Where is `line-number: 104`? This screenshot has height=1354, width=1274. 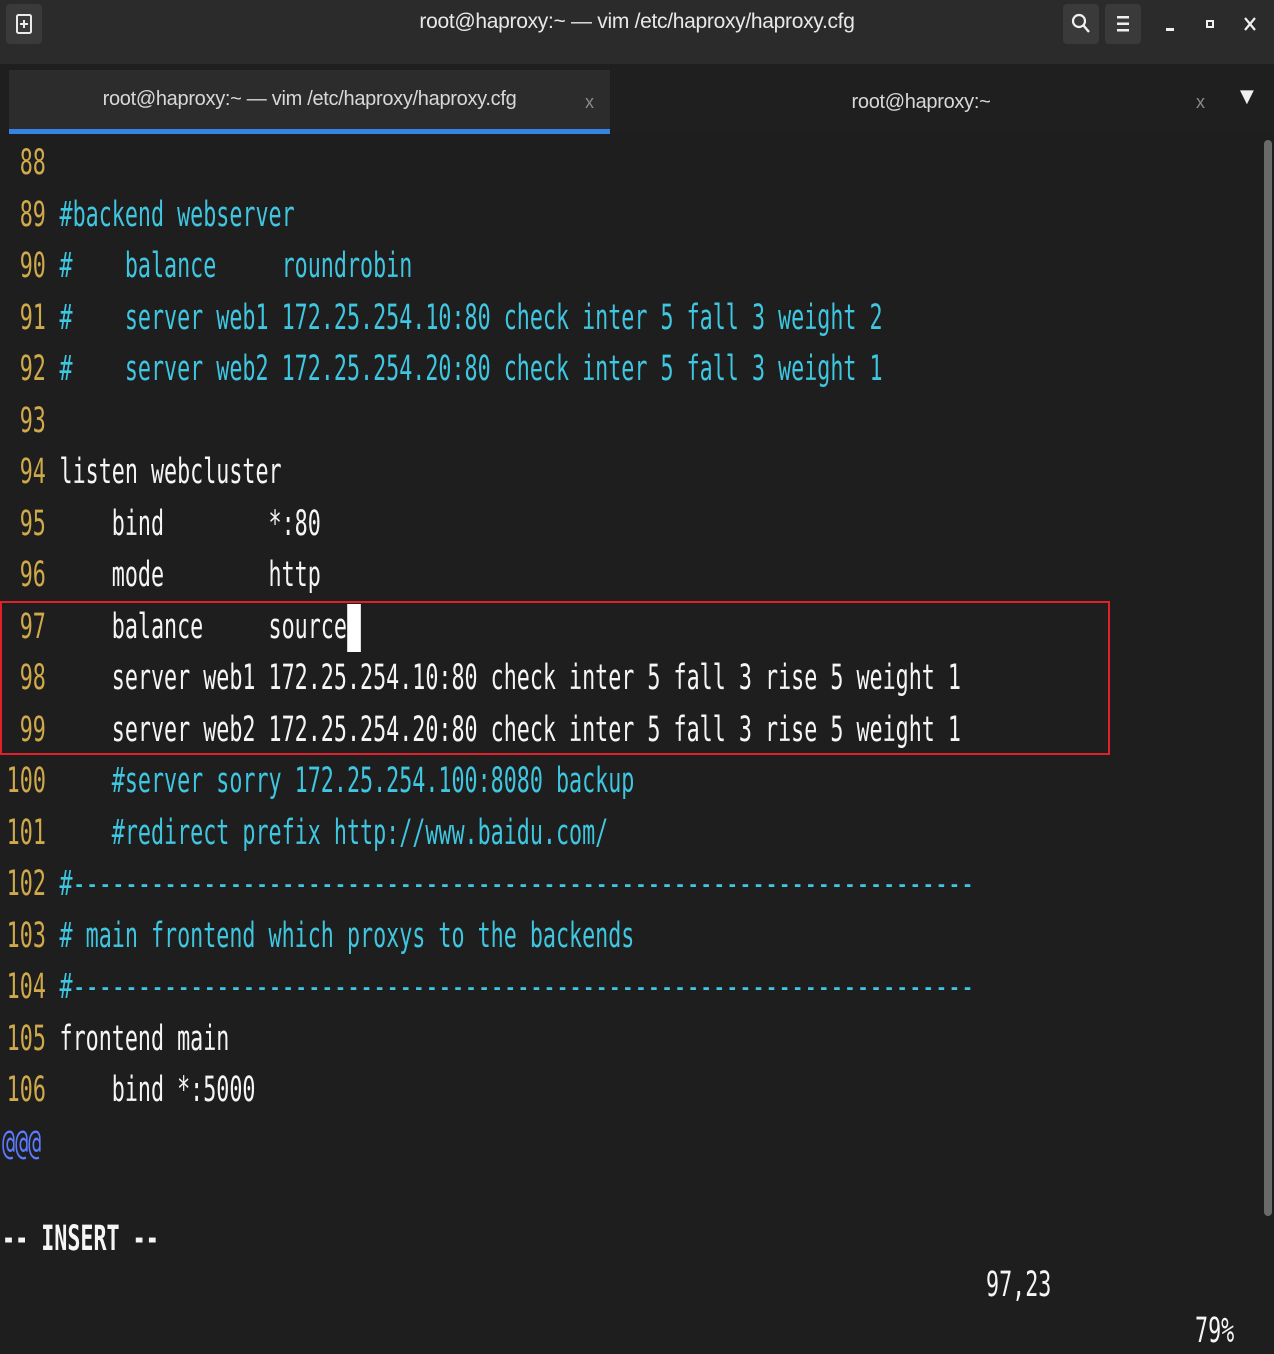
line-number: 104 is located at coordinates (26, 987).